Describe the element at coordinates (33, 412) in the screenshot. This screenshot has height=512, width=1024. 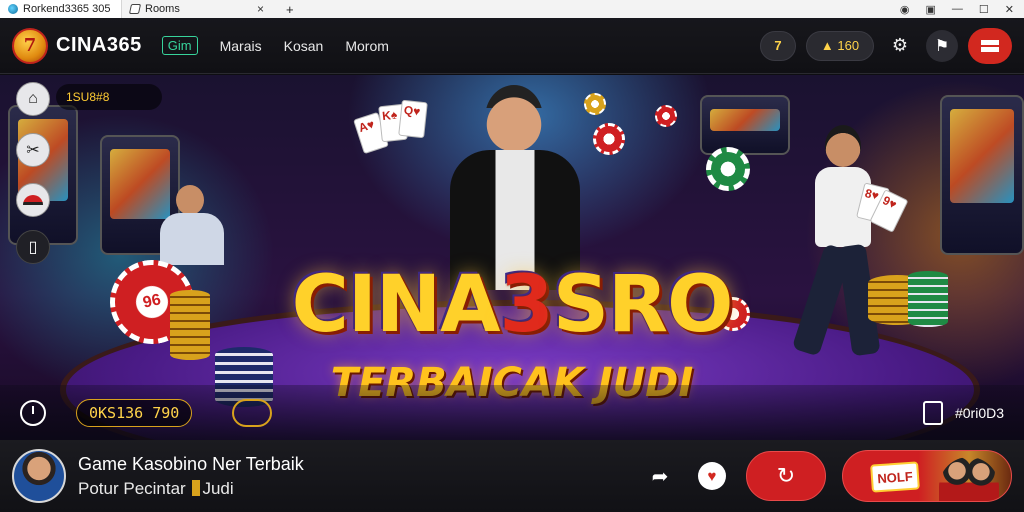
I see `clock-icon` at that location.